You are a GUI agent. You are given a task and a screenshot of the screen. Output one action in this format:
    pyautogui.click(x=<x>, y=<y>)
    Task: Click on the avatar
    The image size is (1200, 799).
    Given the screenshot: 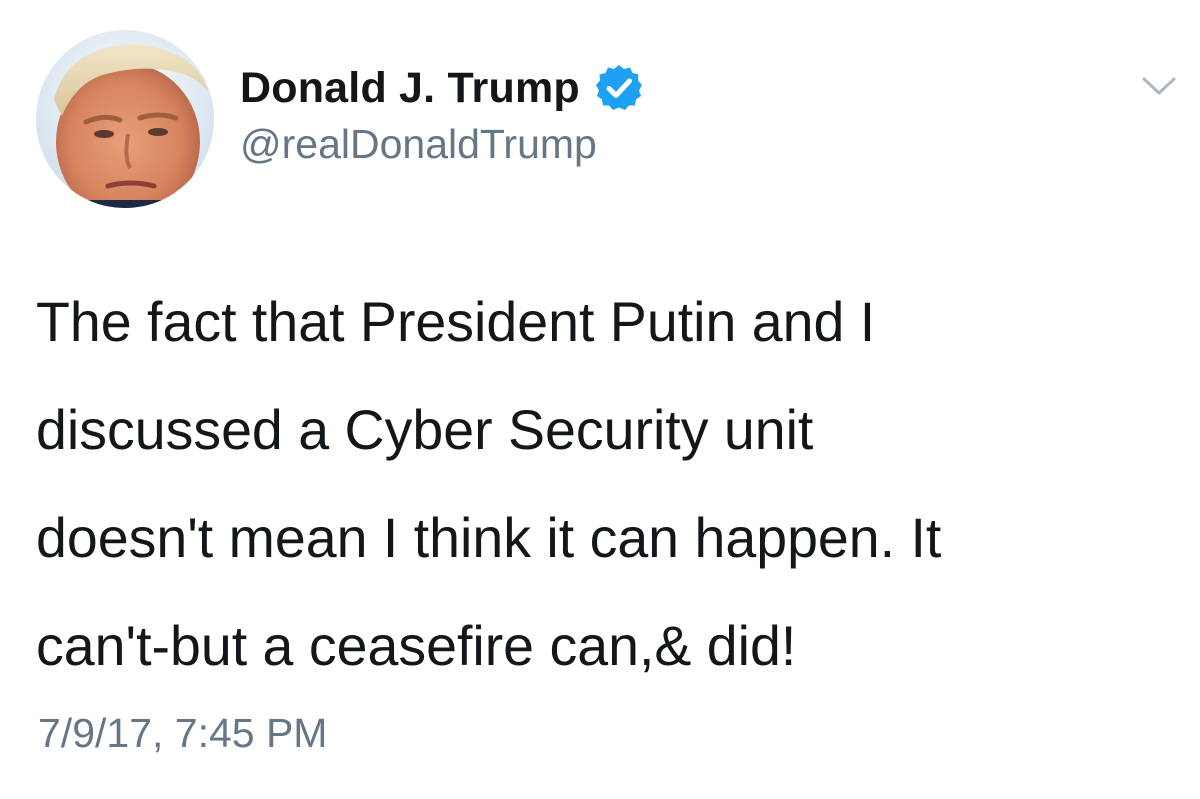 What is the action you would take?
    pyautogui.click(x=125, y=119)
    